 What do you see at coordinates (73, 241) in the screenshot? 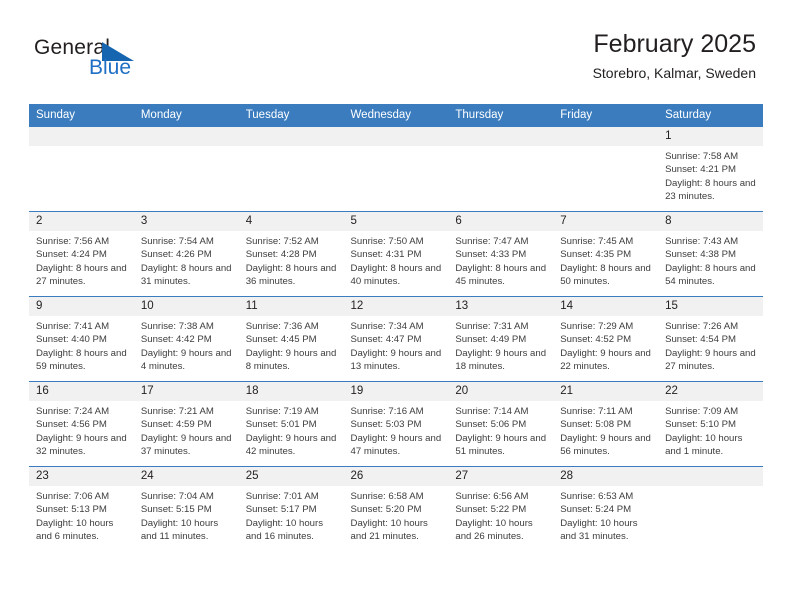
I see `sunrise-text: Sunrise: 7:56 AM` at bounding box center [73, 241].